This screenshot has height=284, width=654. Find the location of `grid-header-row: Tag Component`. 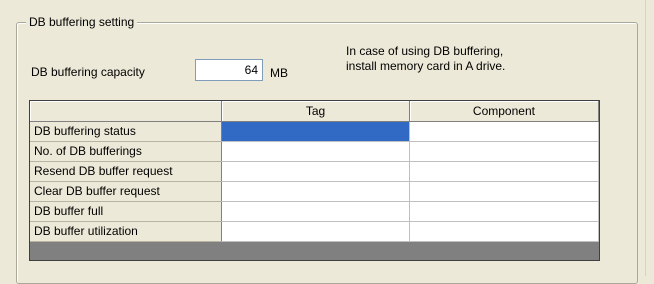

grid-header-row: Tag Component is located at coordinates (314, 111).